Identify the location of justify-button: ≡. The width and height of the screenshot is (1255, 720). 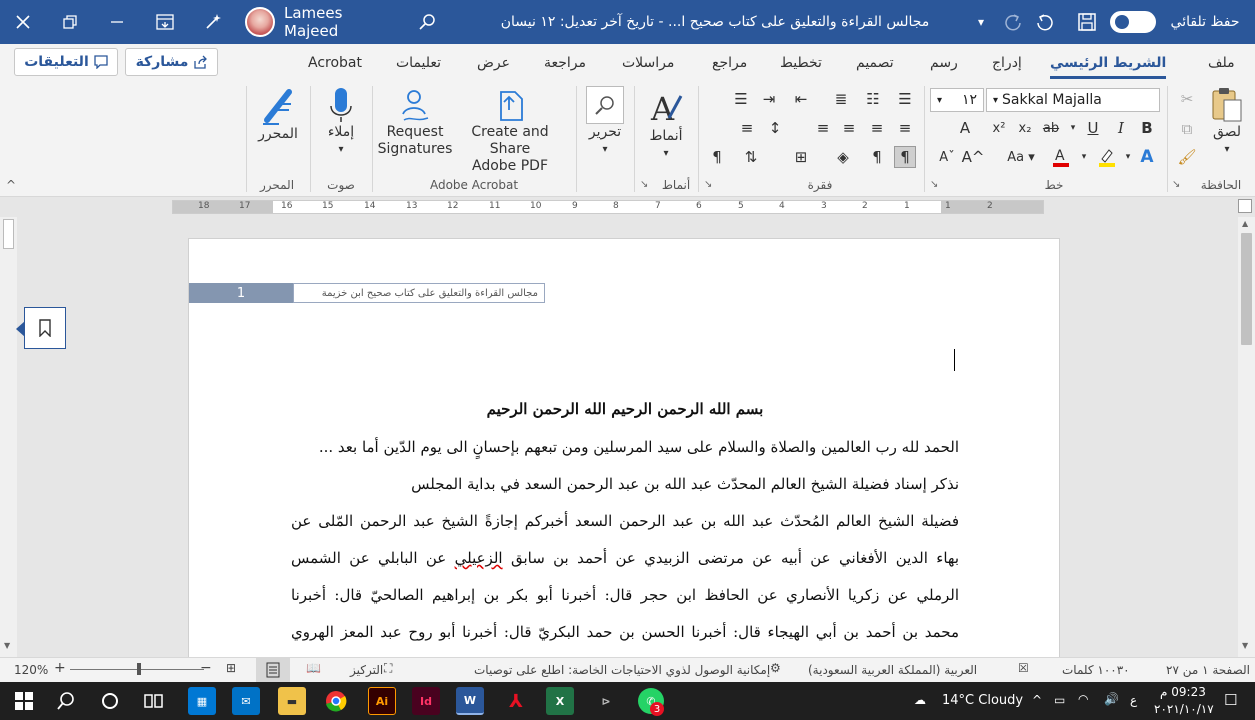
(823, 128).